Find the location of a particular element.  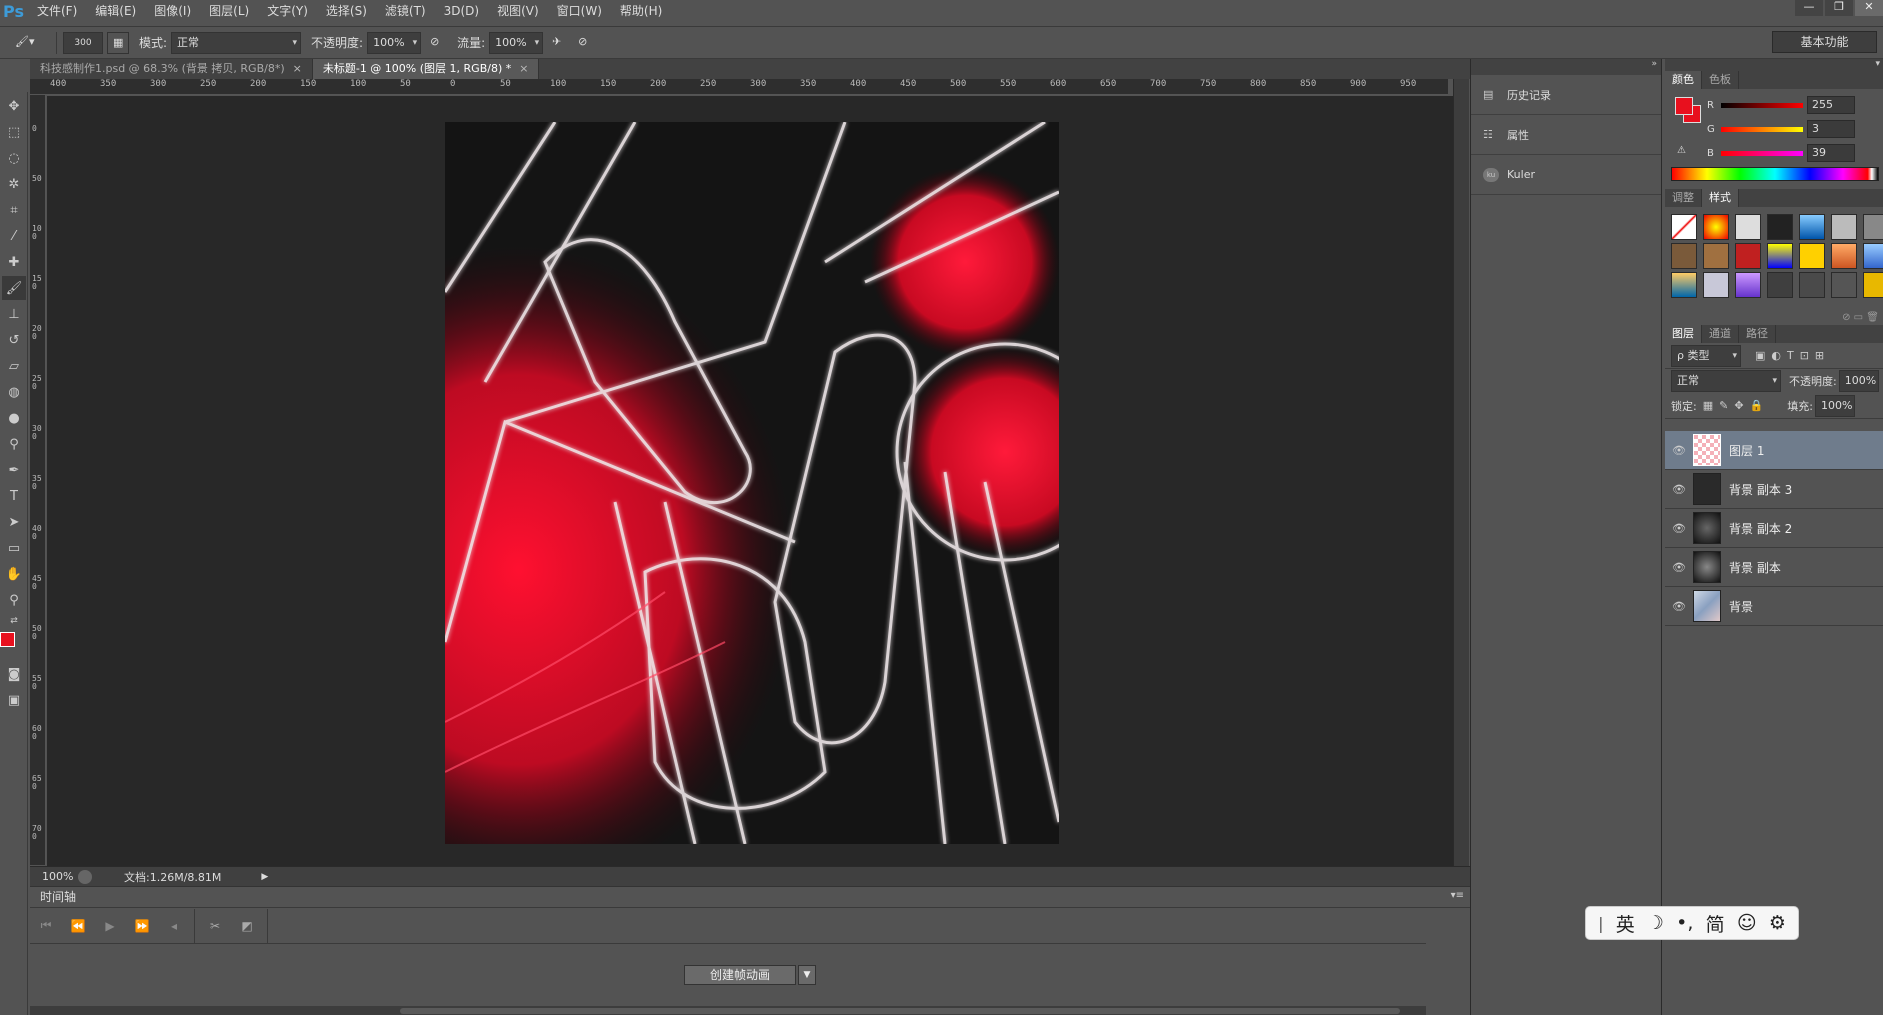

quick-mask-icon: ◙ is located at coordinates (14, 674).